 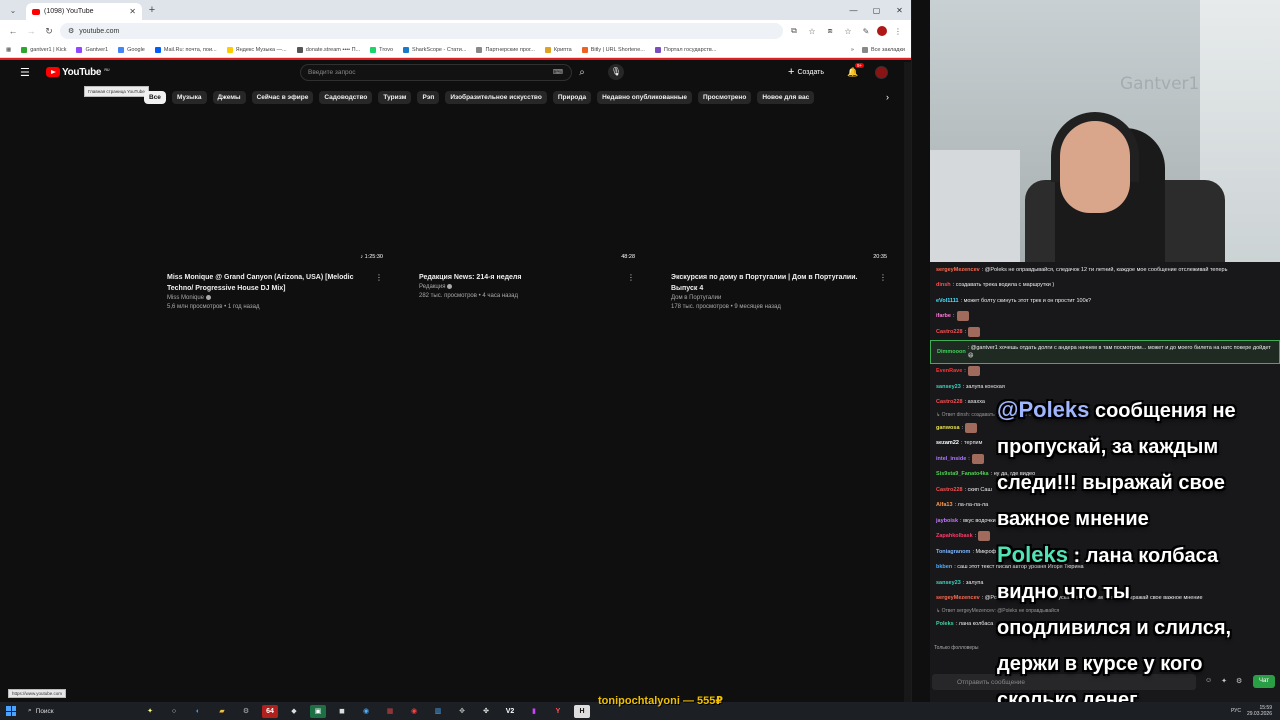 What do you see at coordinates (848, 31) in the screenshot?
I see `bookmarks-manager-icon: ☆` at bounding box center [848, 31].